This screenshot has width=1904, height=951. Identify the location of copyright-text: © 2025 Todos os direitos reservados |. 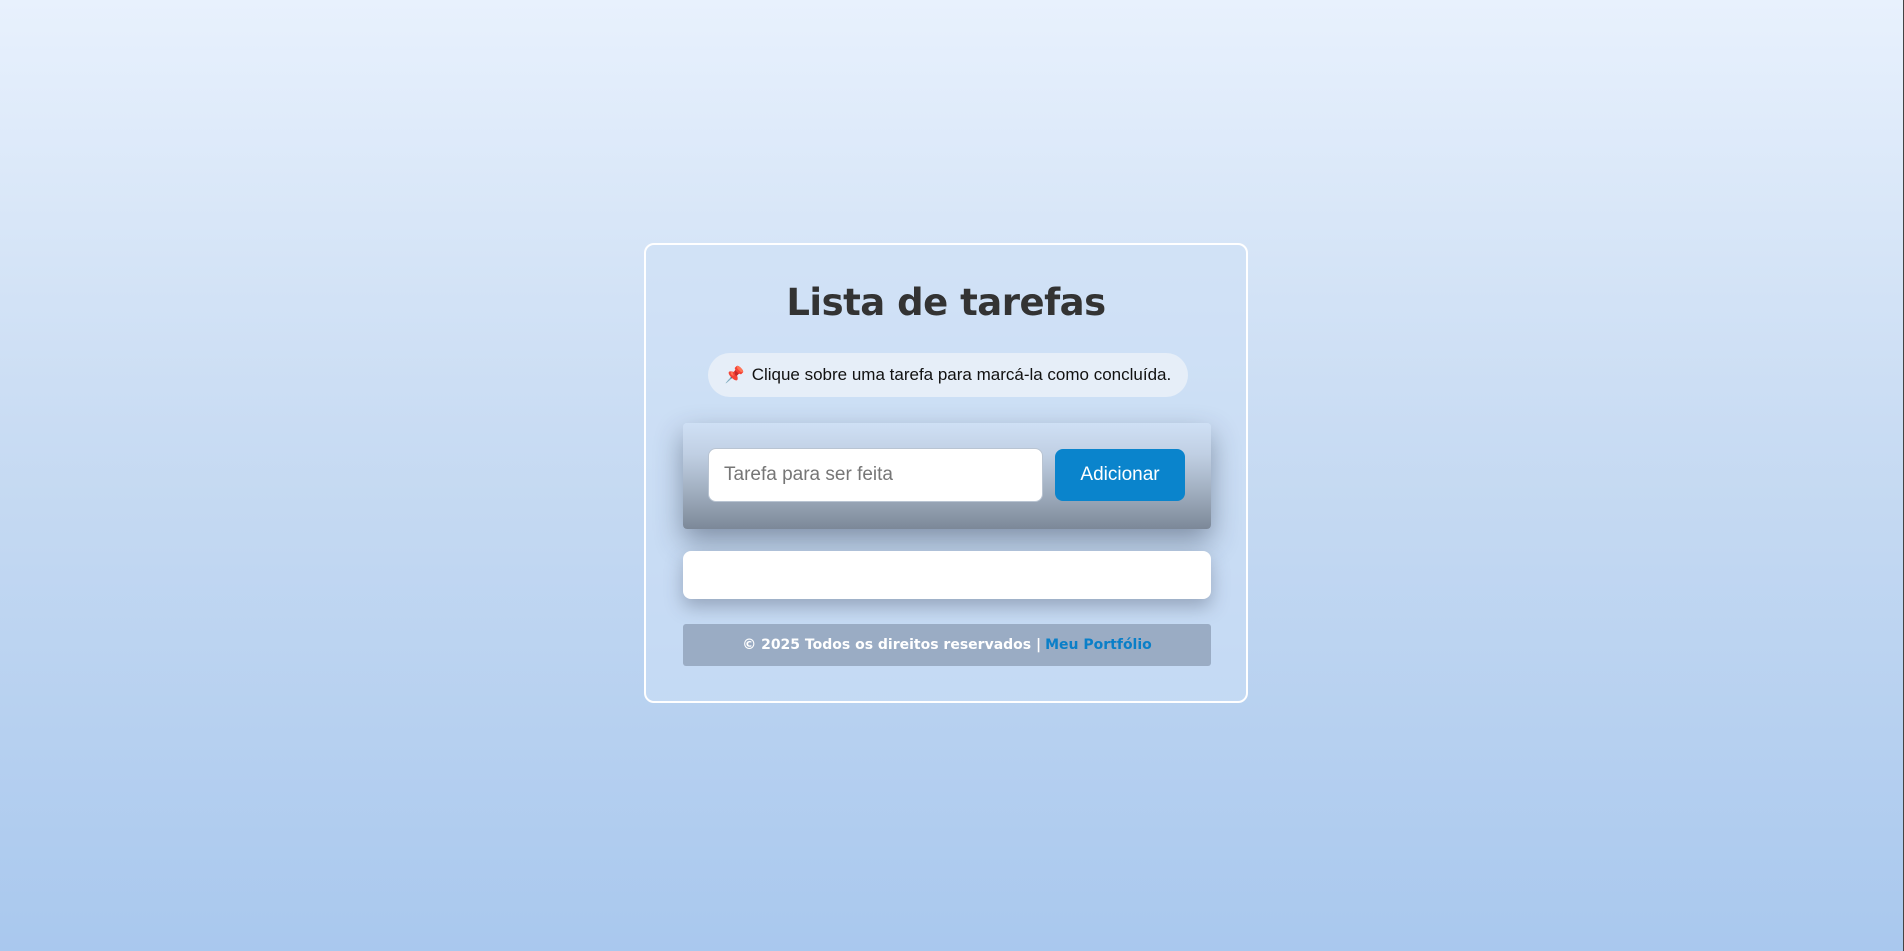
(892, 645).